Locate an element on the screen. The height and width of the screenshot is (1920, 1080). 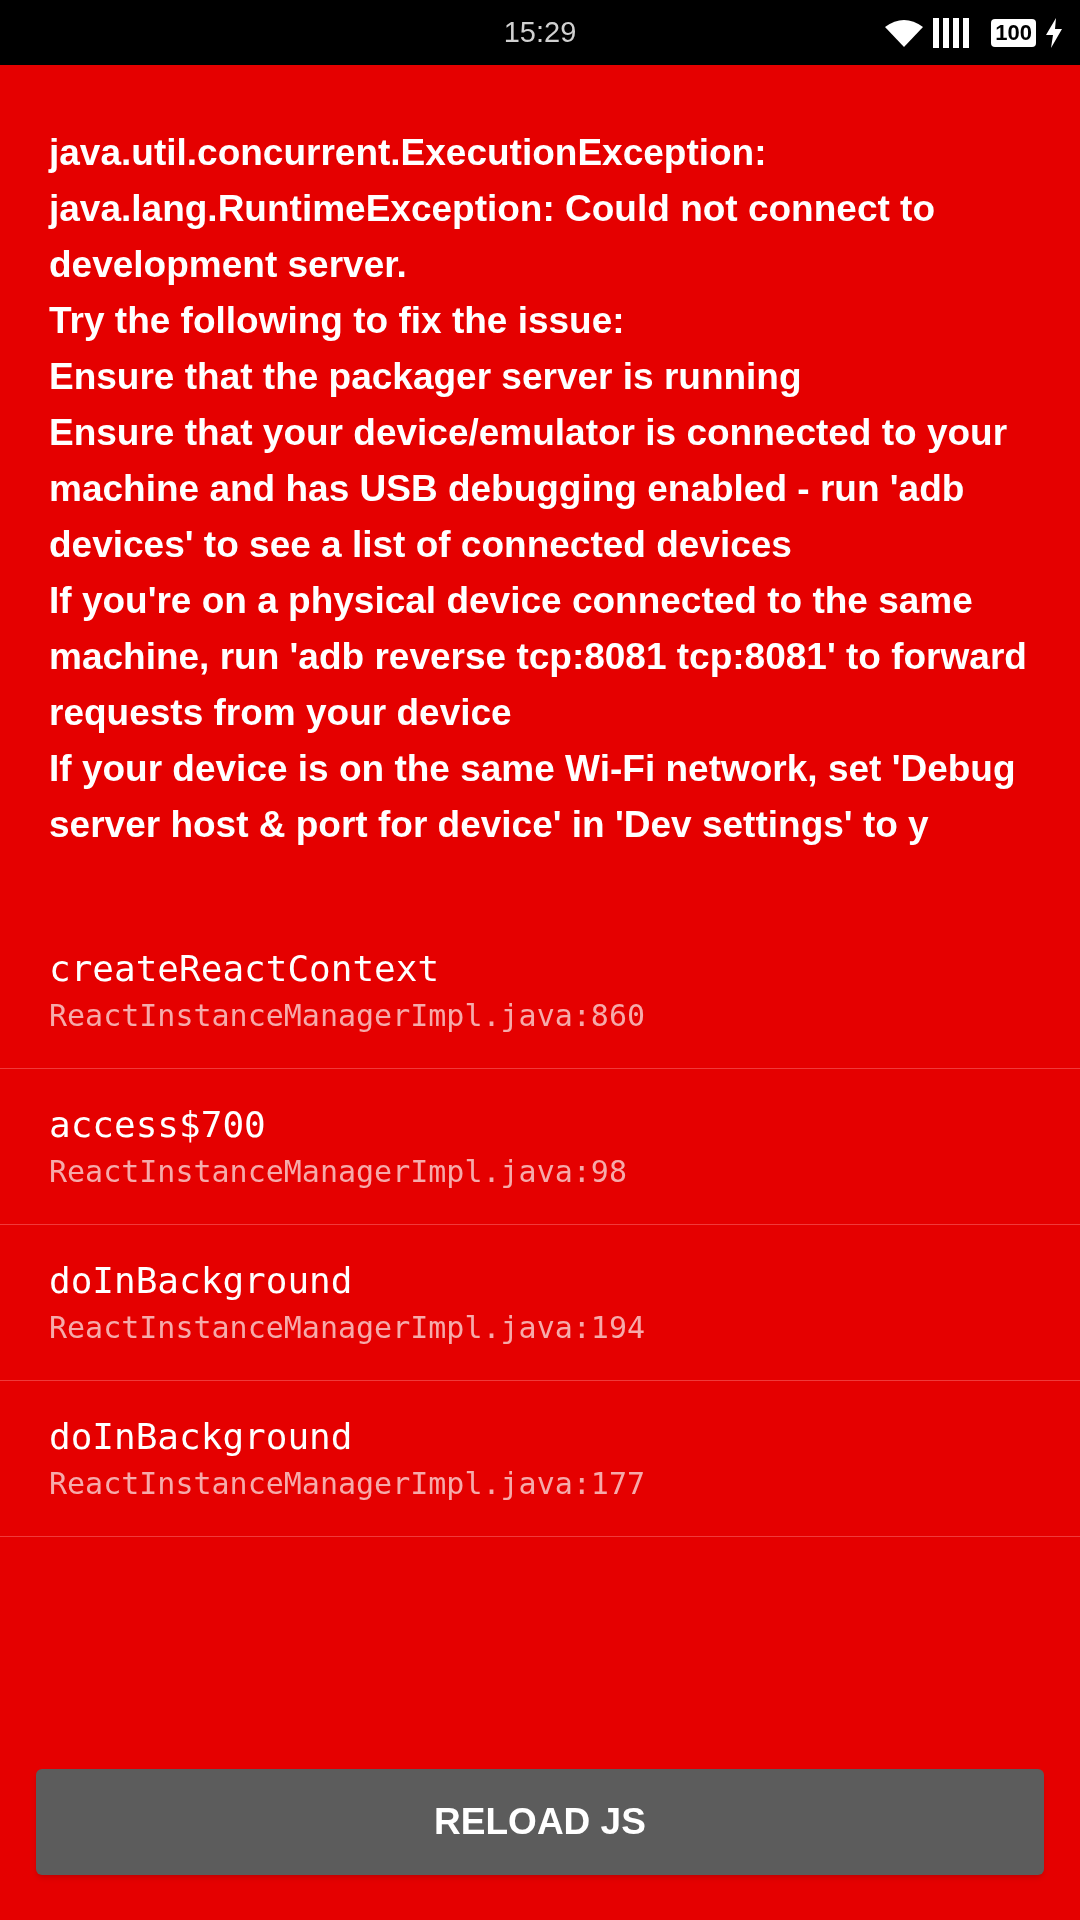
stack-frame-location: ReactInstanceManagerImpl.java:860 is located at coordinates (348, 1015).